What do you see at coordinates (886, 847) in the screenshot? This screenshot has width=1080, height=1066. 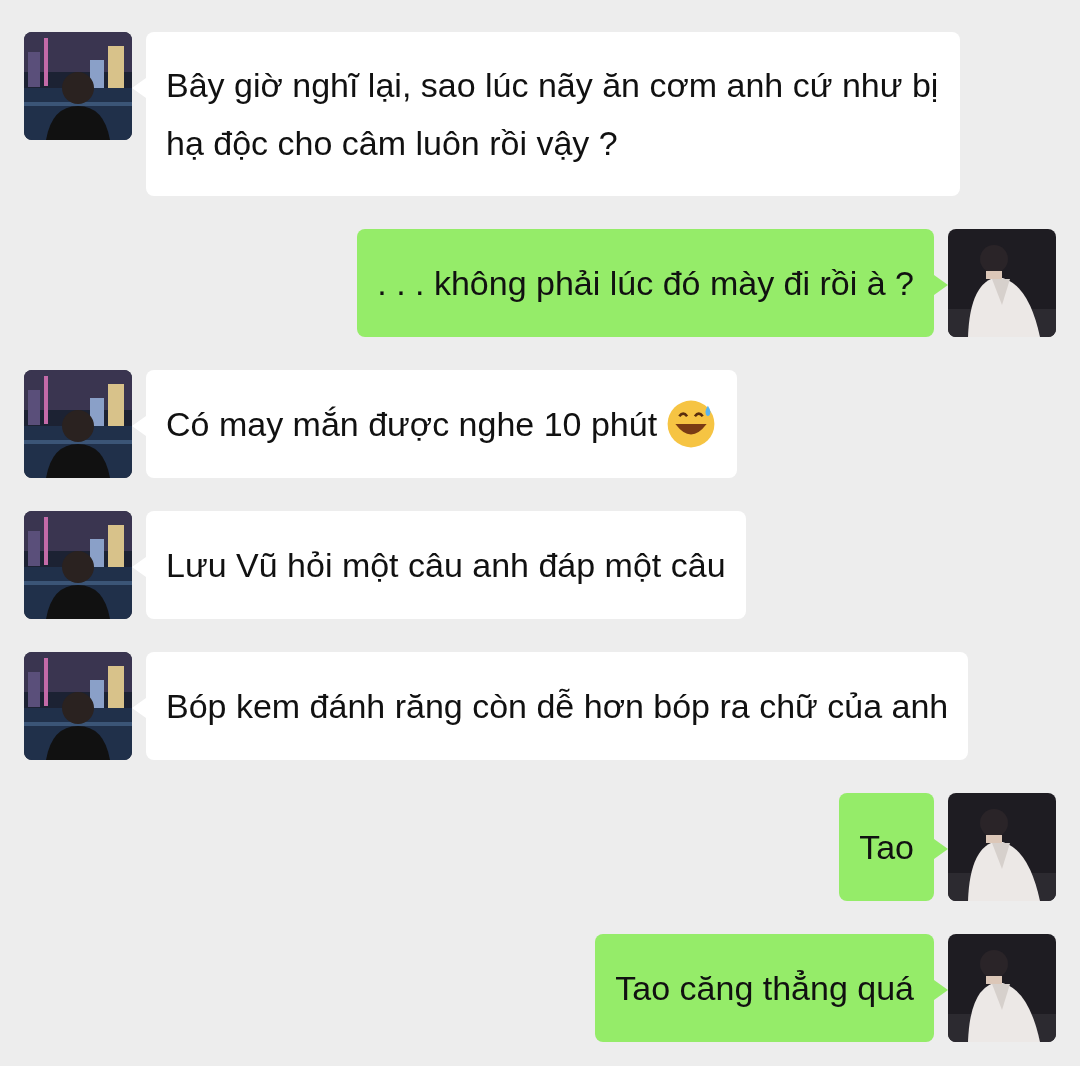 I see `message-text: Tao` at bounding box center [886, 847].